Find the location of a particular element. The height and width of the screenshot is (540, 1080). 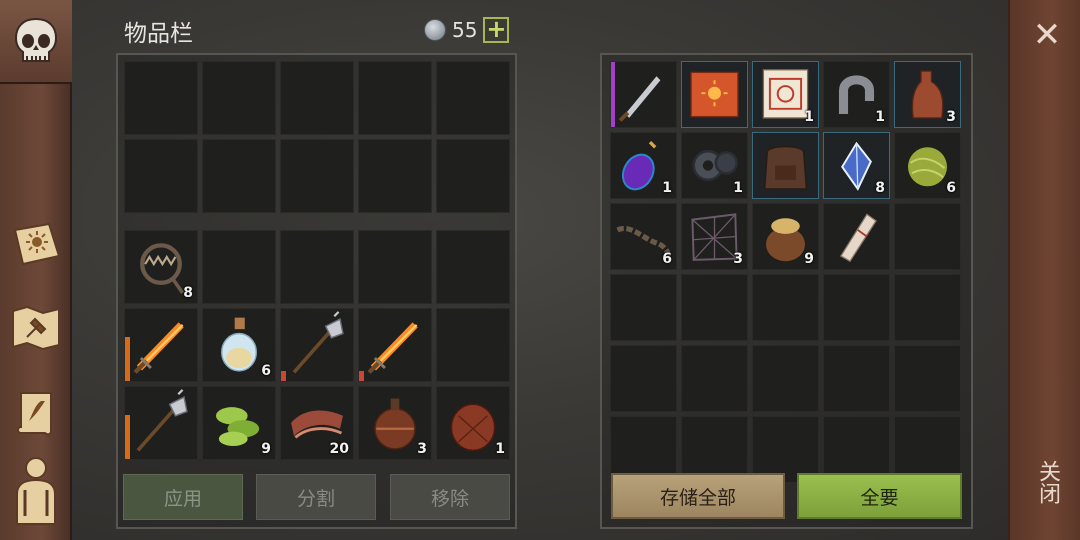

coin-icon is located at coordinates (435, 30).